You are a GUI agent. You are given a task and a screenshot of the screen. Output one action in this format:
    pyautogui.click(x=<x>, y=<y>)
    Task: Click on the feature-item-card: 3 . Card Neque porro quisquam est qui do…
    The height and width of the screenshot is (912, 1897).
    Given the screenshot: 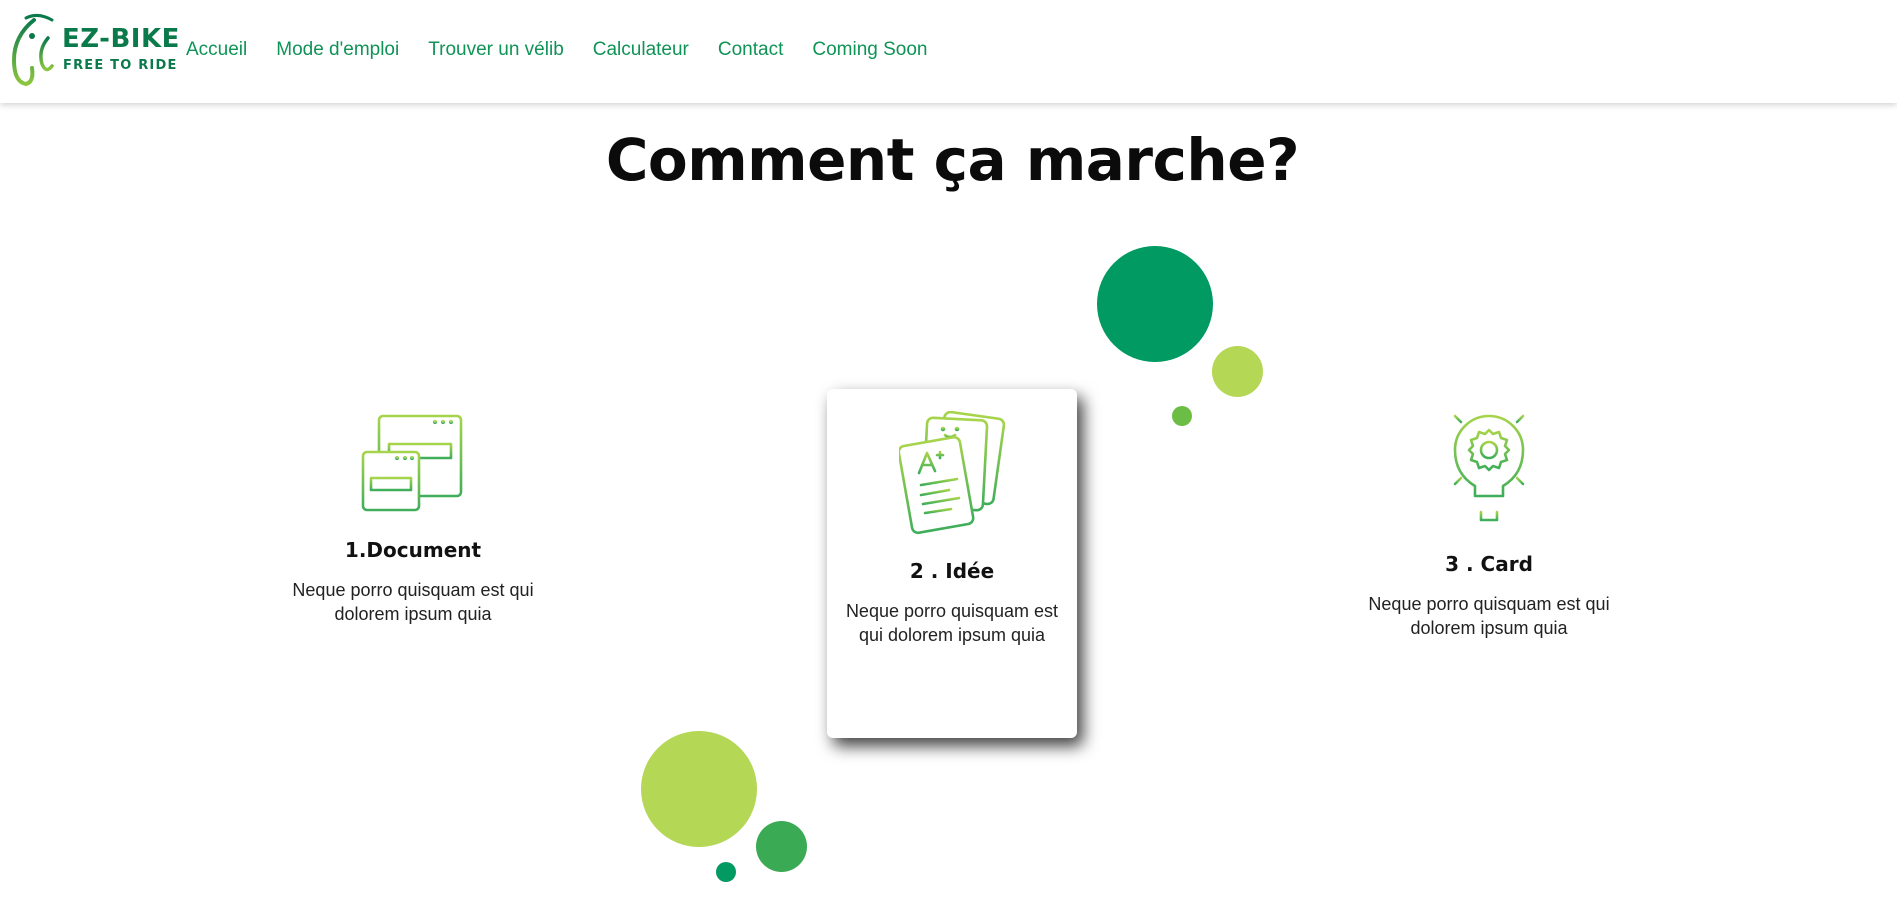 What is the action you would take?
    pyautogui.click(x=1489, y=520)
    